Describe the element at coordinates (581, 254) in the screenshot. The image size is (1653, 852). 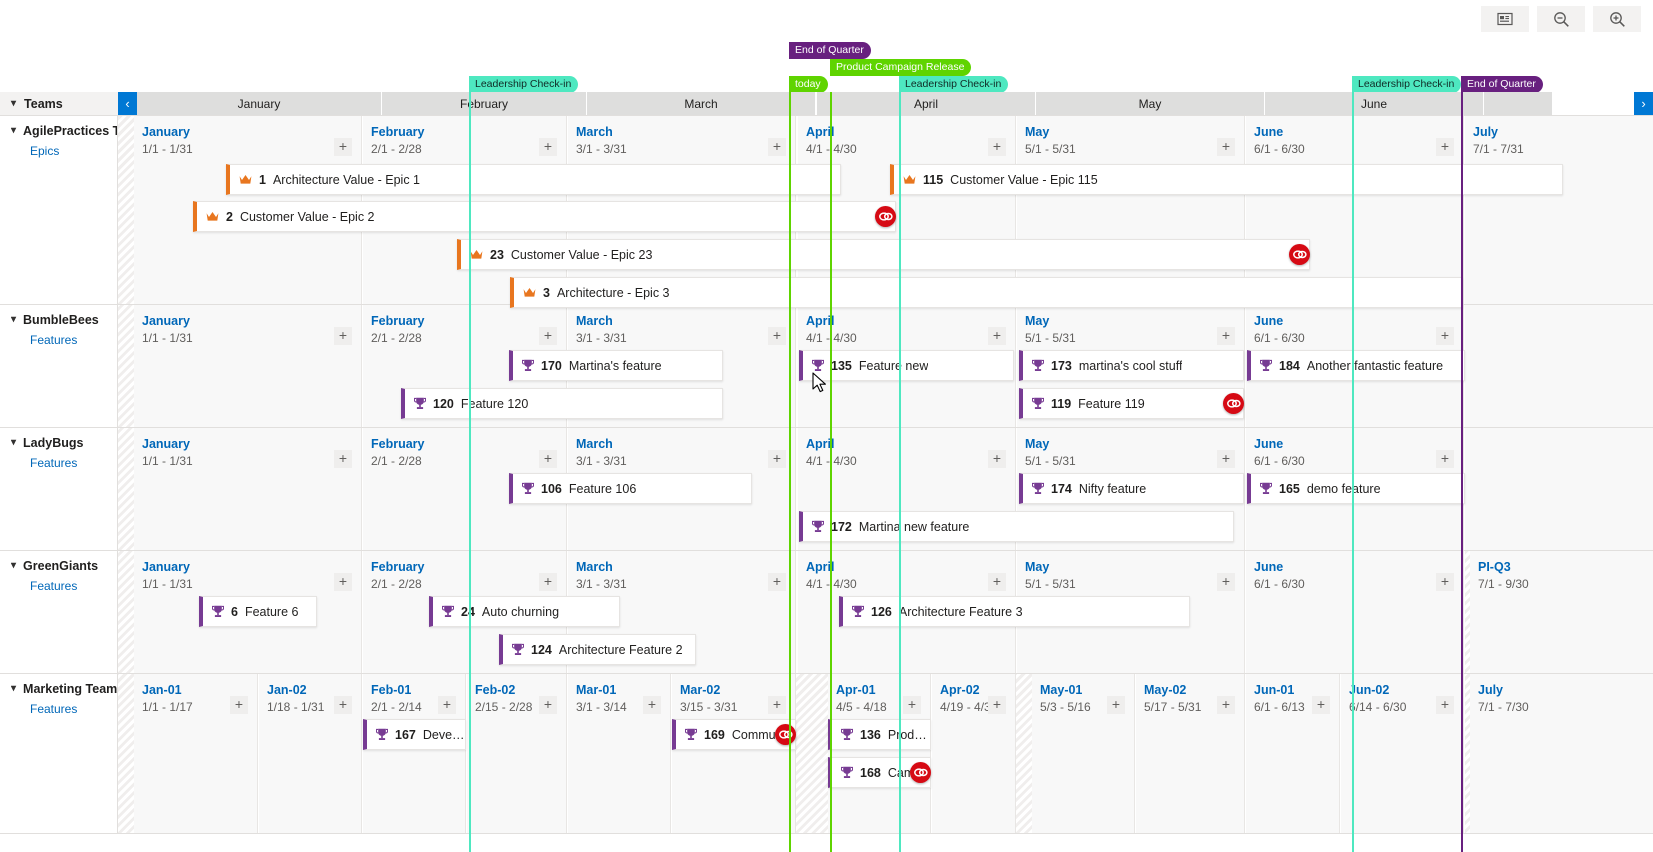
I see `work-item-title: Customer Value - Epic 23` at that location.